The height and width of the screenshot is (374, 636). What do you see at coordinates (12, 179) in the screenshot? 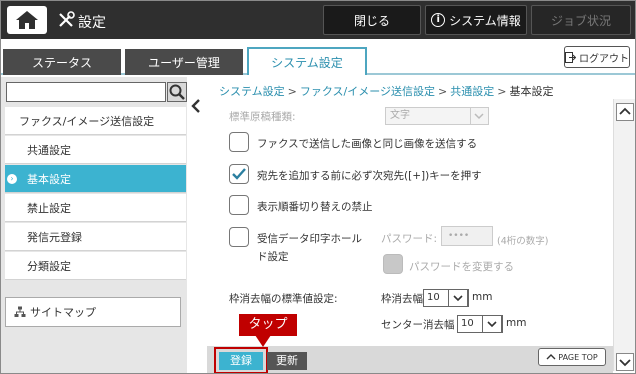
I see `current-arrow-icon: ›` at bounding box center [12, 179].